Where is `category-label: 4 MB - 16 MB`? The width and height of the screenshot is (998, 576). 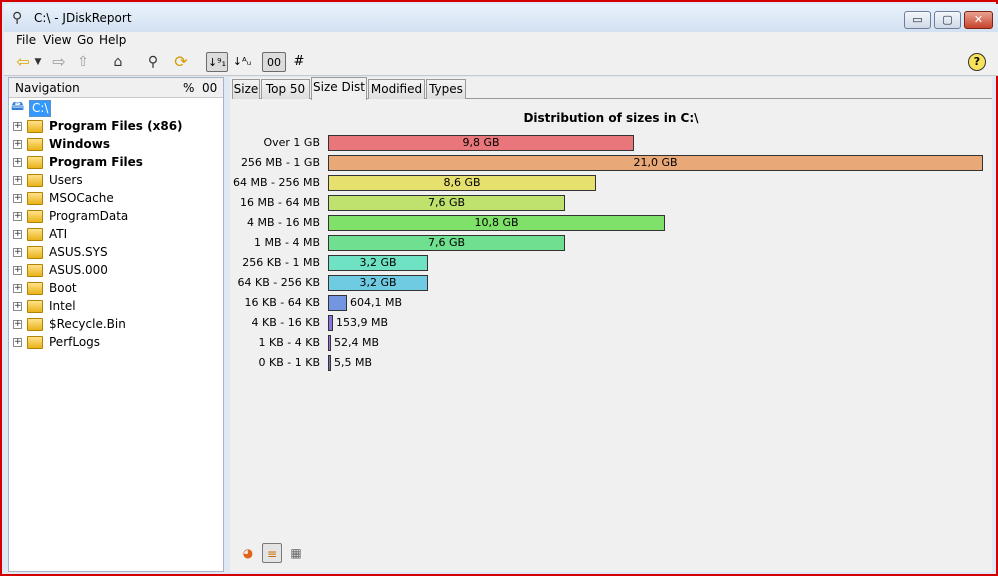 category-label: 4 MB - 16 MB is located at coordinates (283, 222).